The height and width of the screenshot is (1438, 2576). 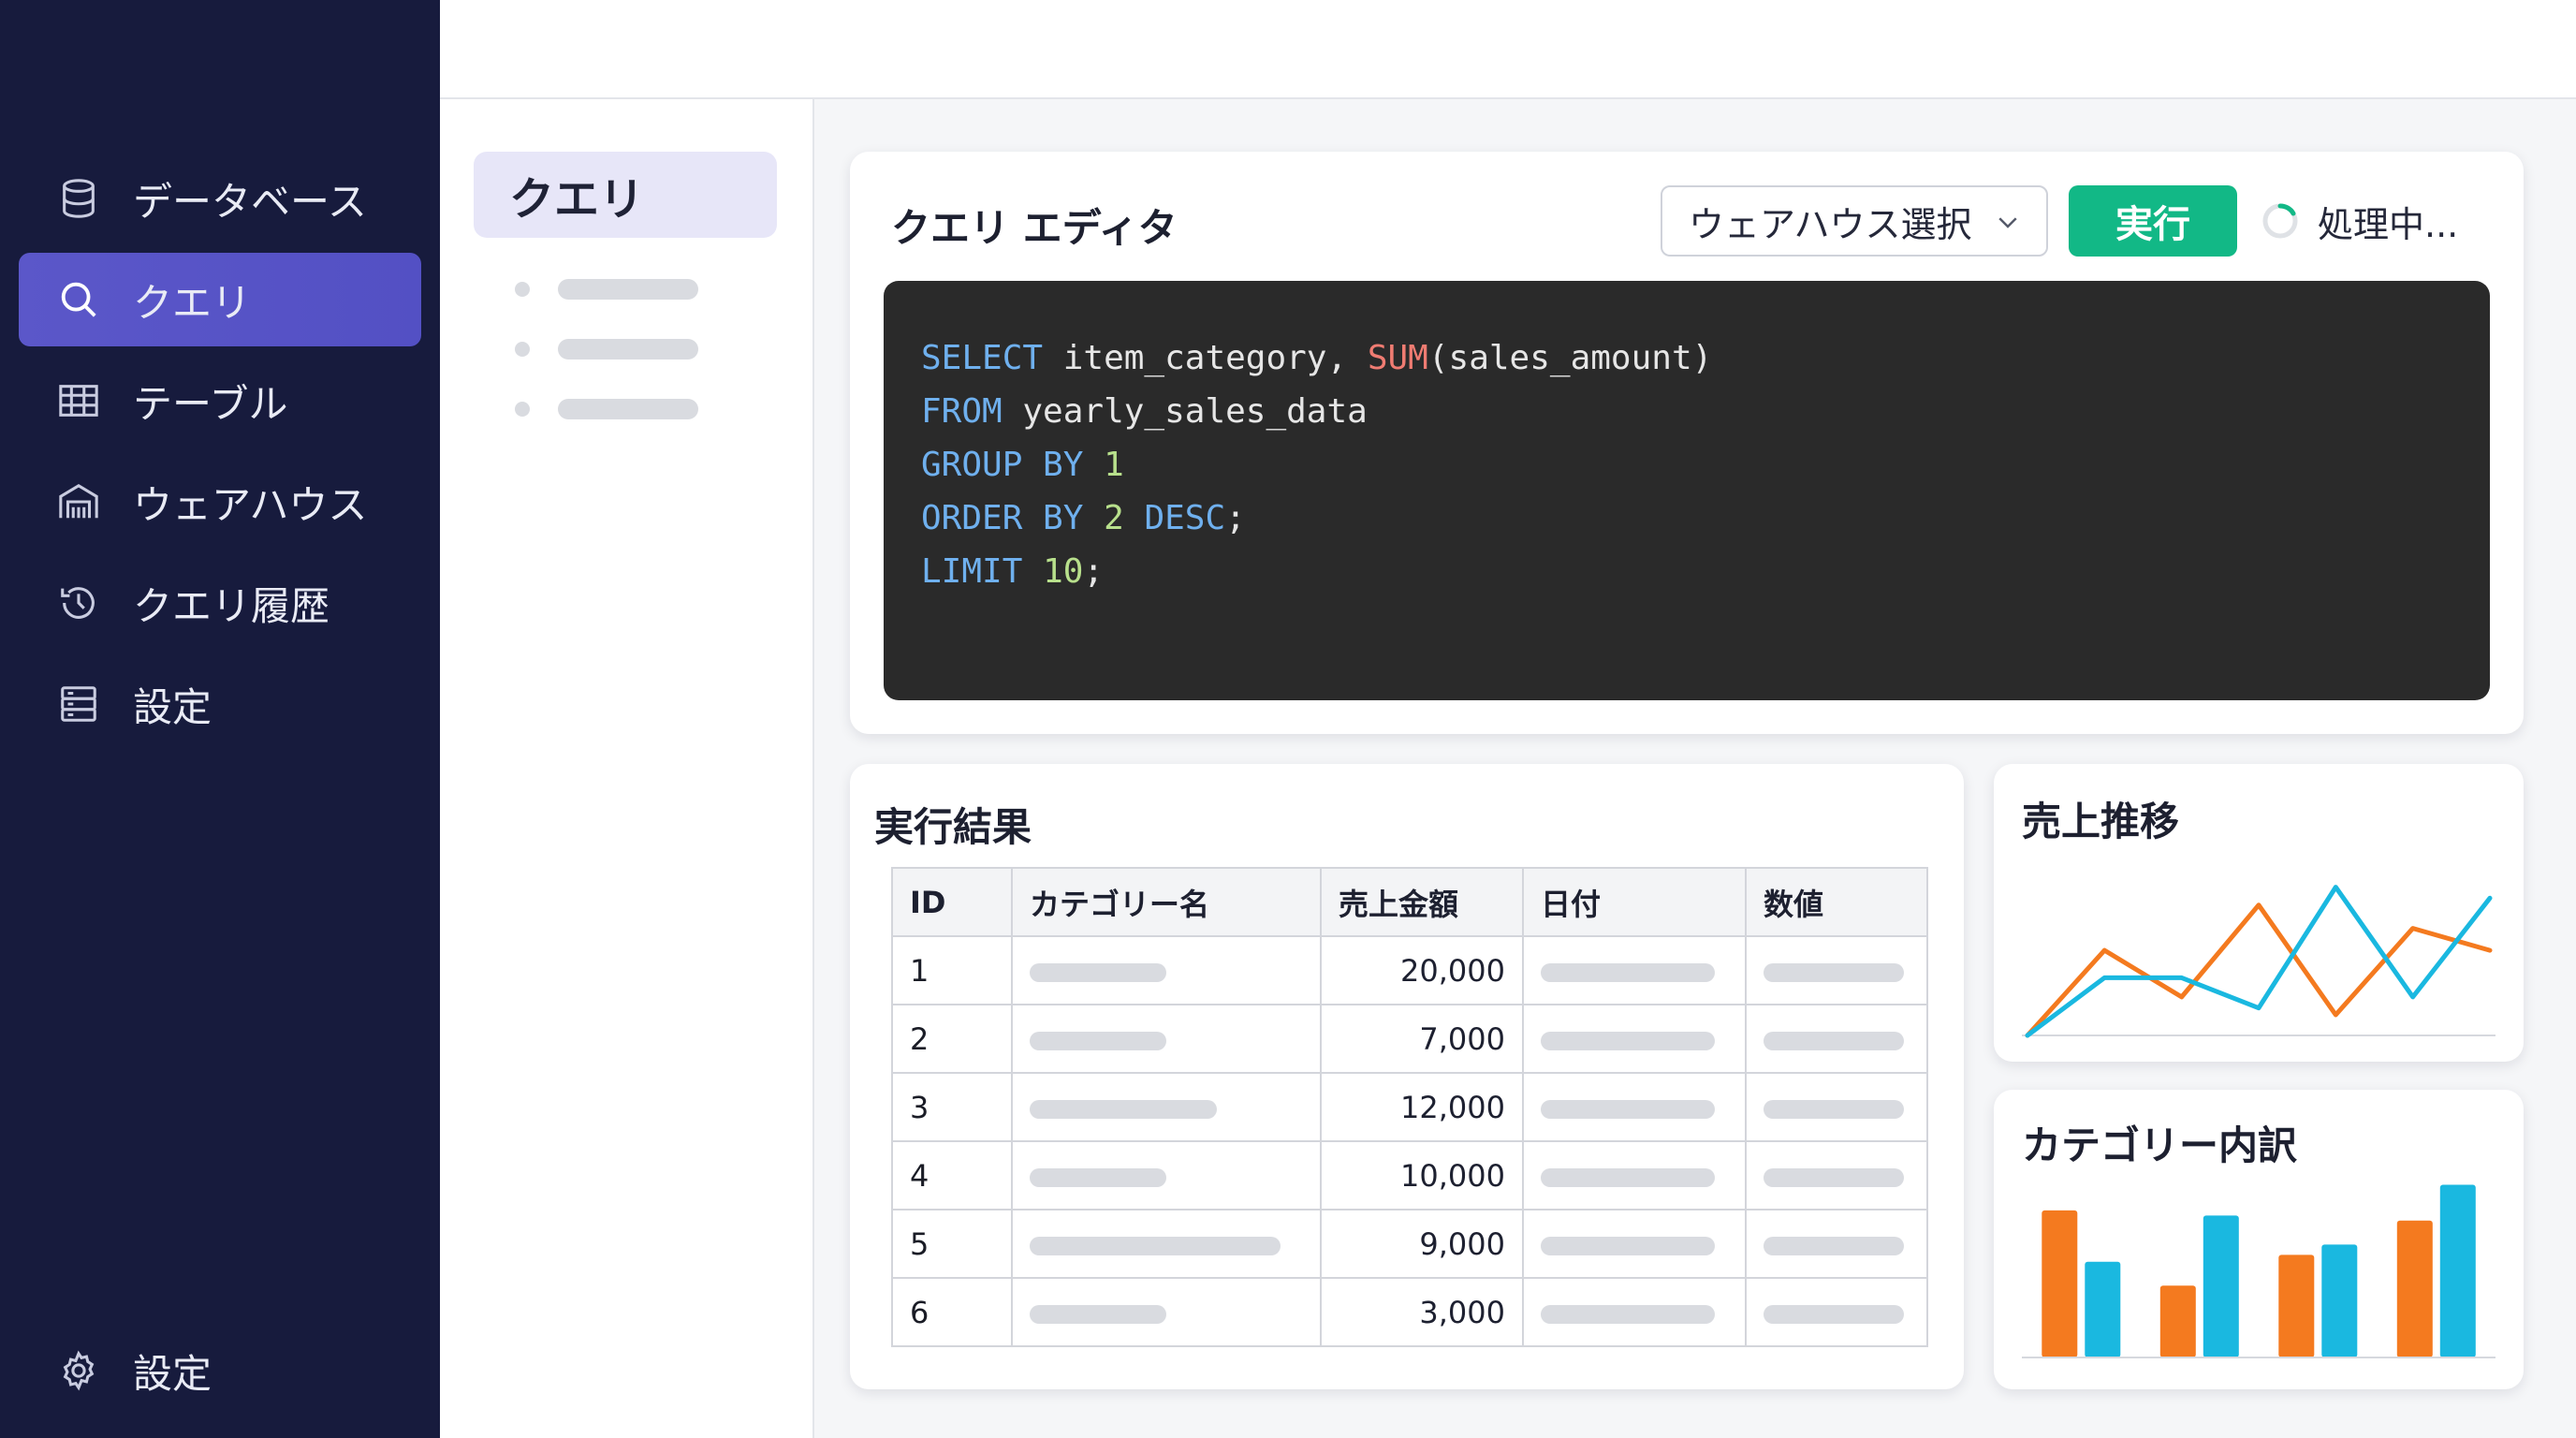 I want to click on sidebar-item-query-history: クエリ履歴, so click(x=220, y=603).